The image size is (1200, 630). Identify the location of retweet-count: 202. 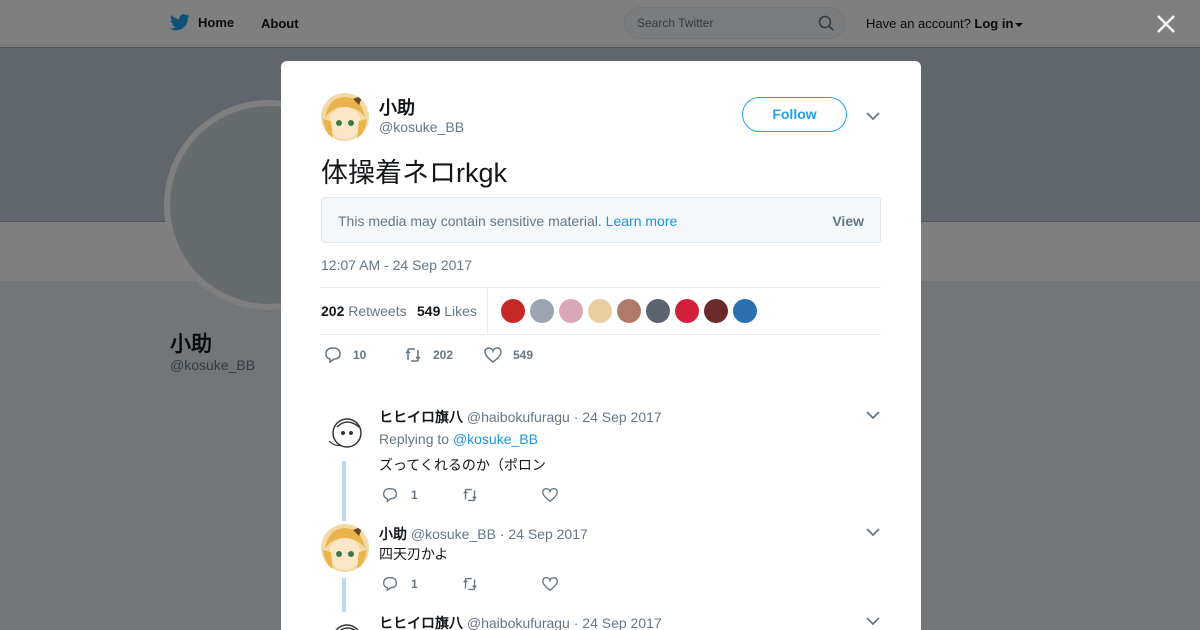
(443, 355).